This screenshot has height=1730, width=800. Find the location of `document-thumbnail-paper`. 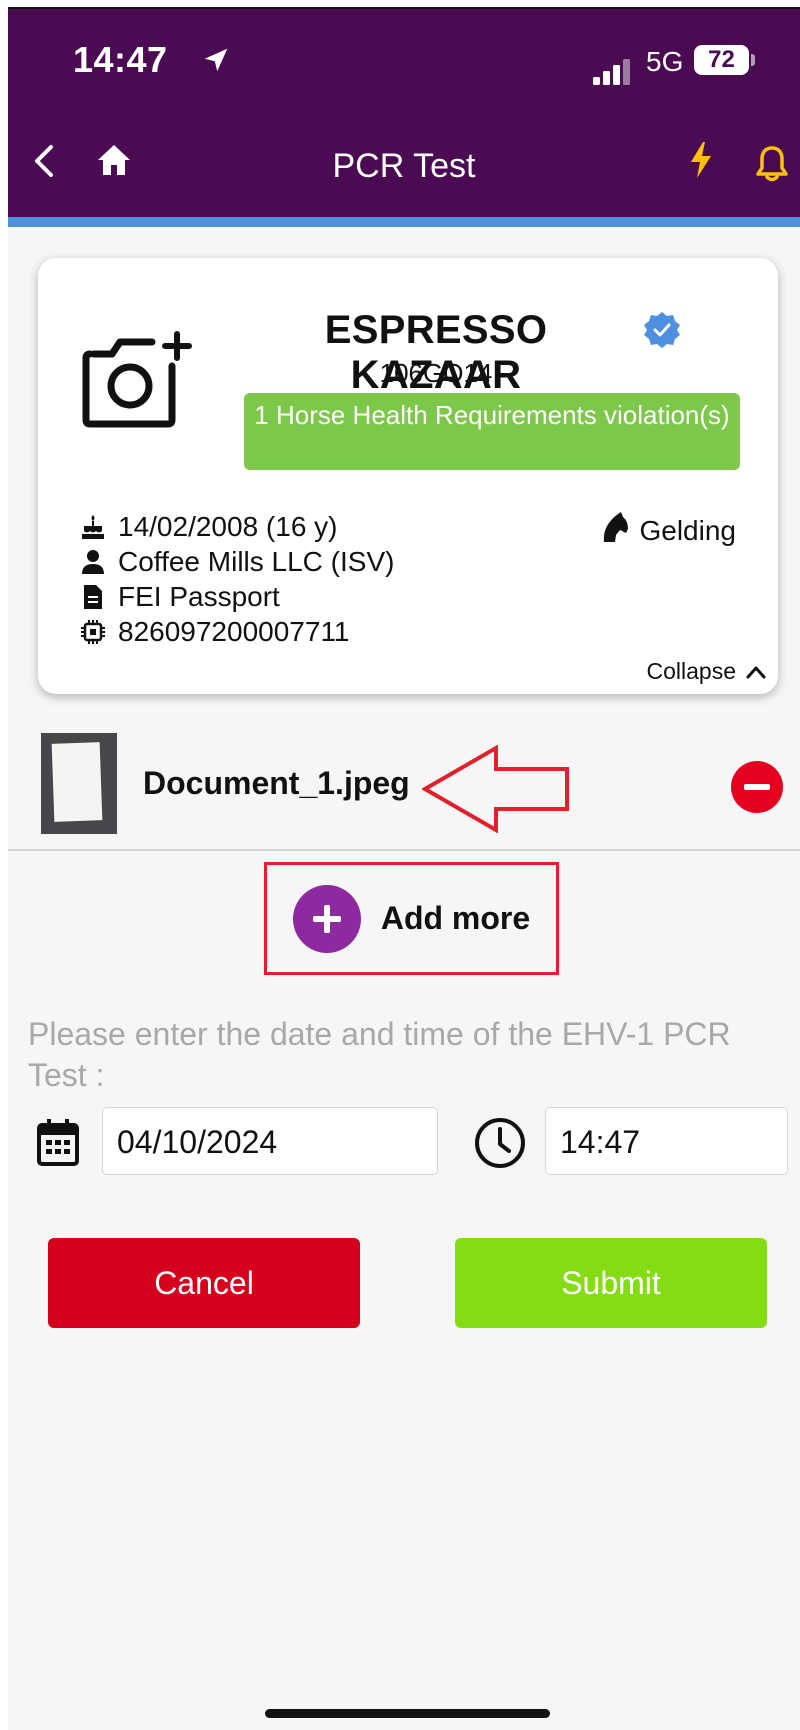

document-thumbnail-paper is located at coordinates (77, 782).